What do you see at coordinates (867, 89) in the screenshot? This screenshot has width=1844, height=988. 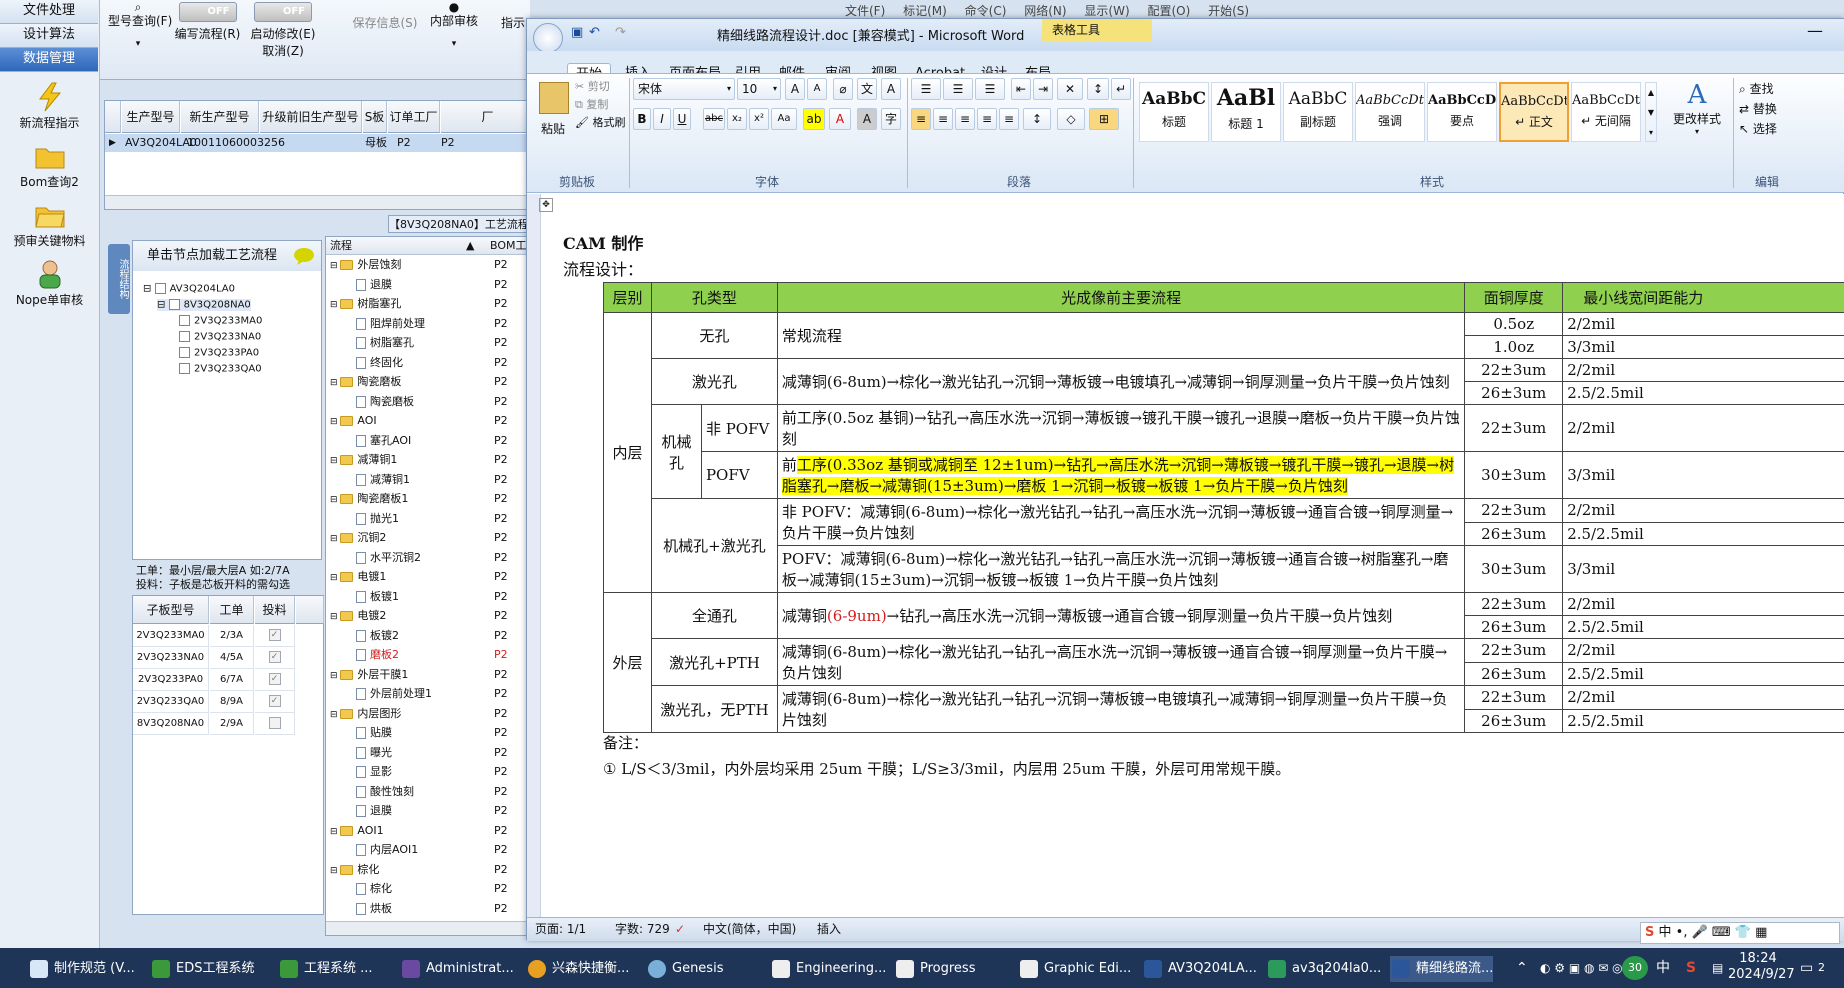 I see `phonetic-icon: 文` at bounding box center [867, 89].